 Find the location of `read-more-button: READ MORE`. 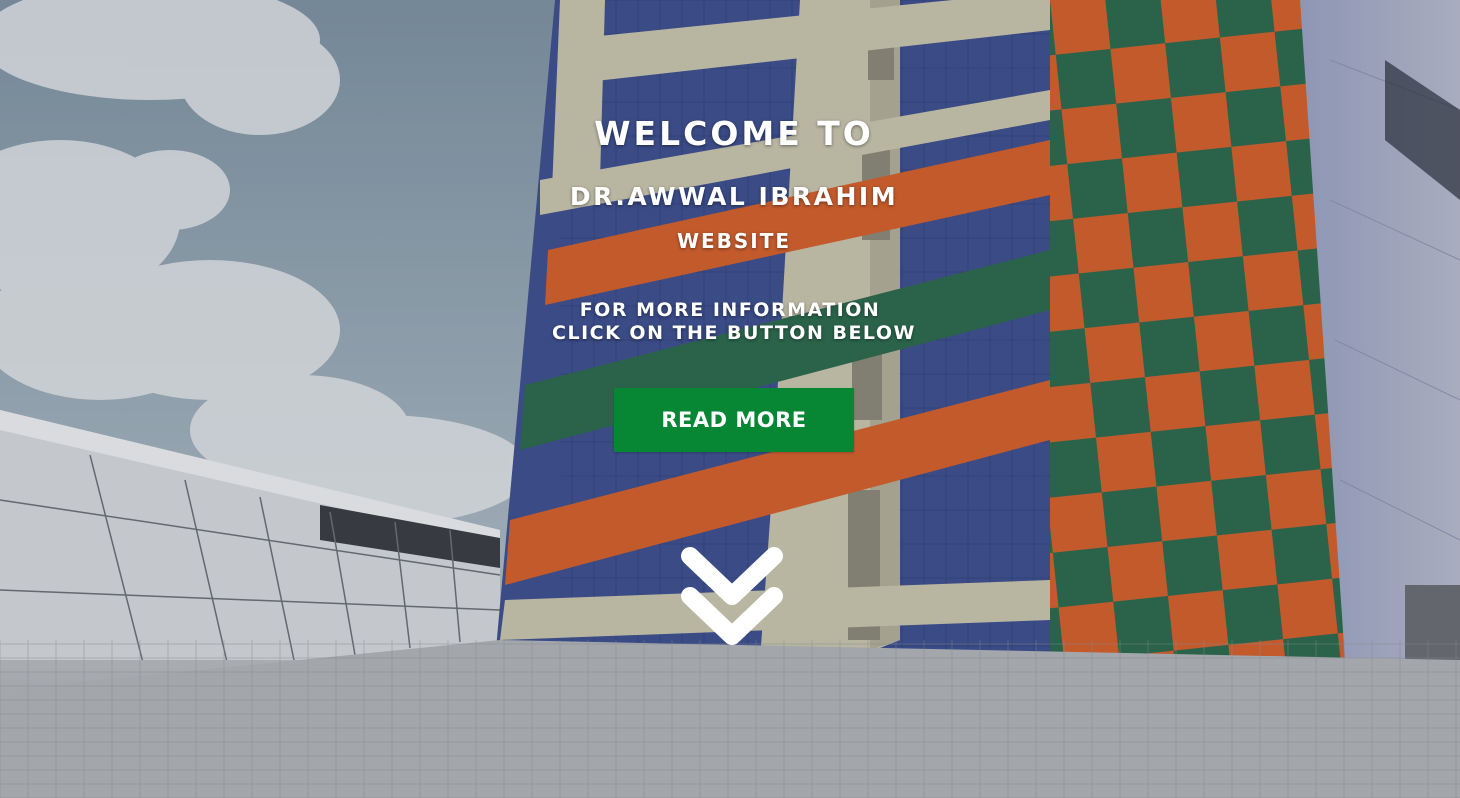

read-more-button: READ MORE is located at coordinates (734, 420).